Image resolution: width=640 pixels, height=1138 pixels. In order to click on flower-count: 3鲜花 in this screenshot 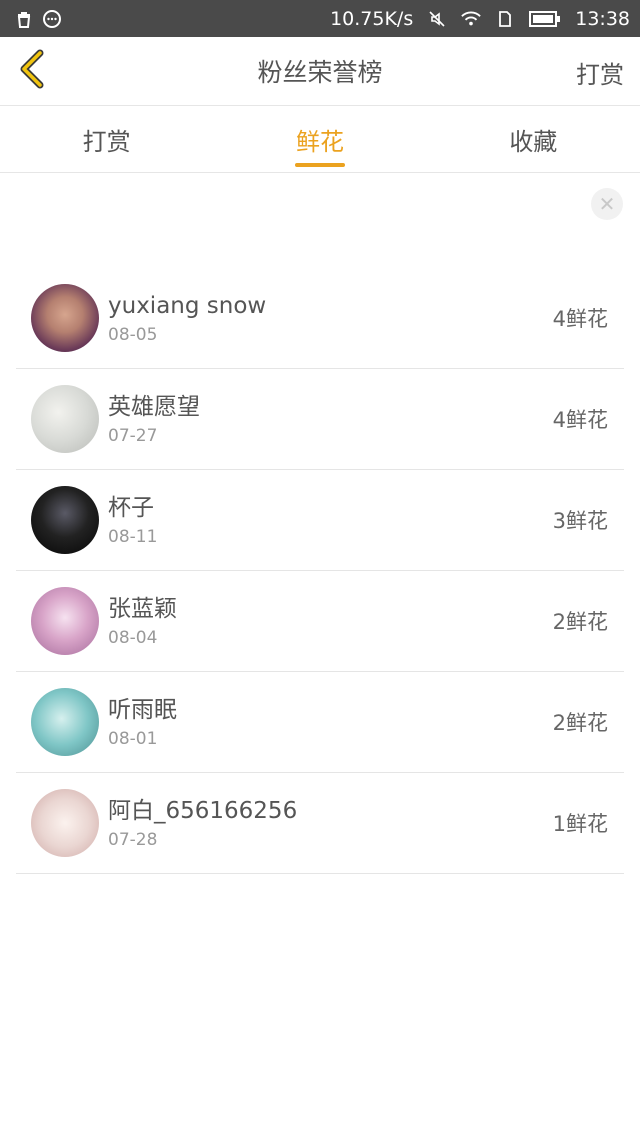, I will do `click(580, 521)`.